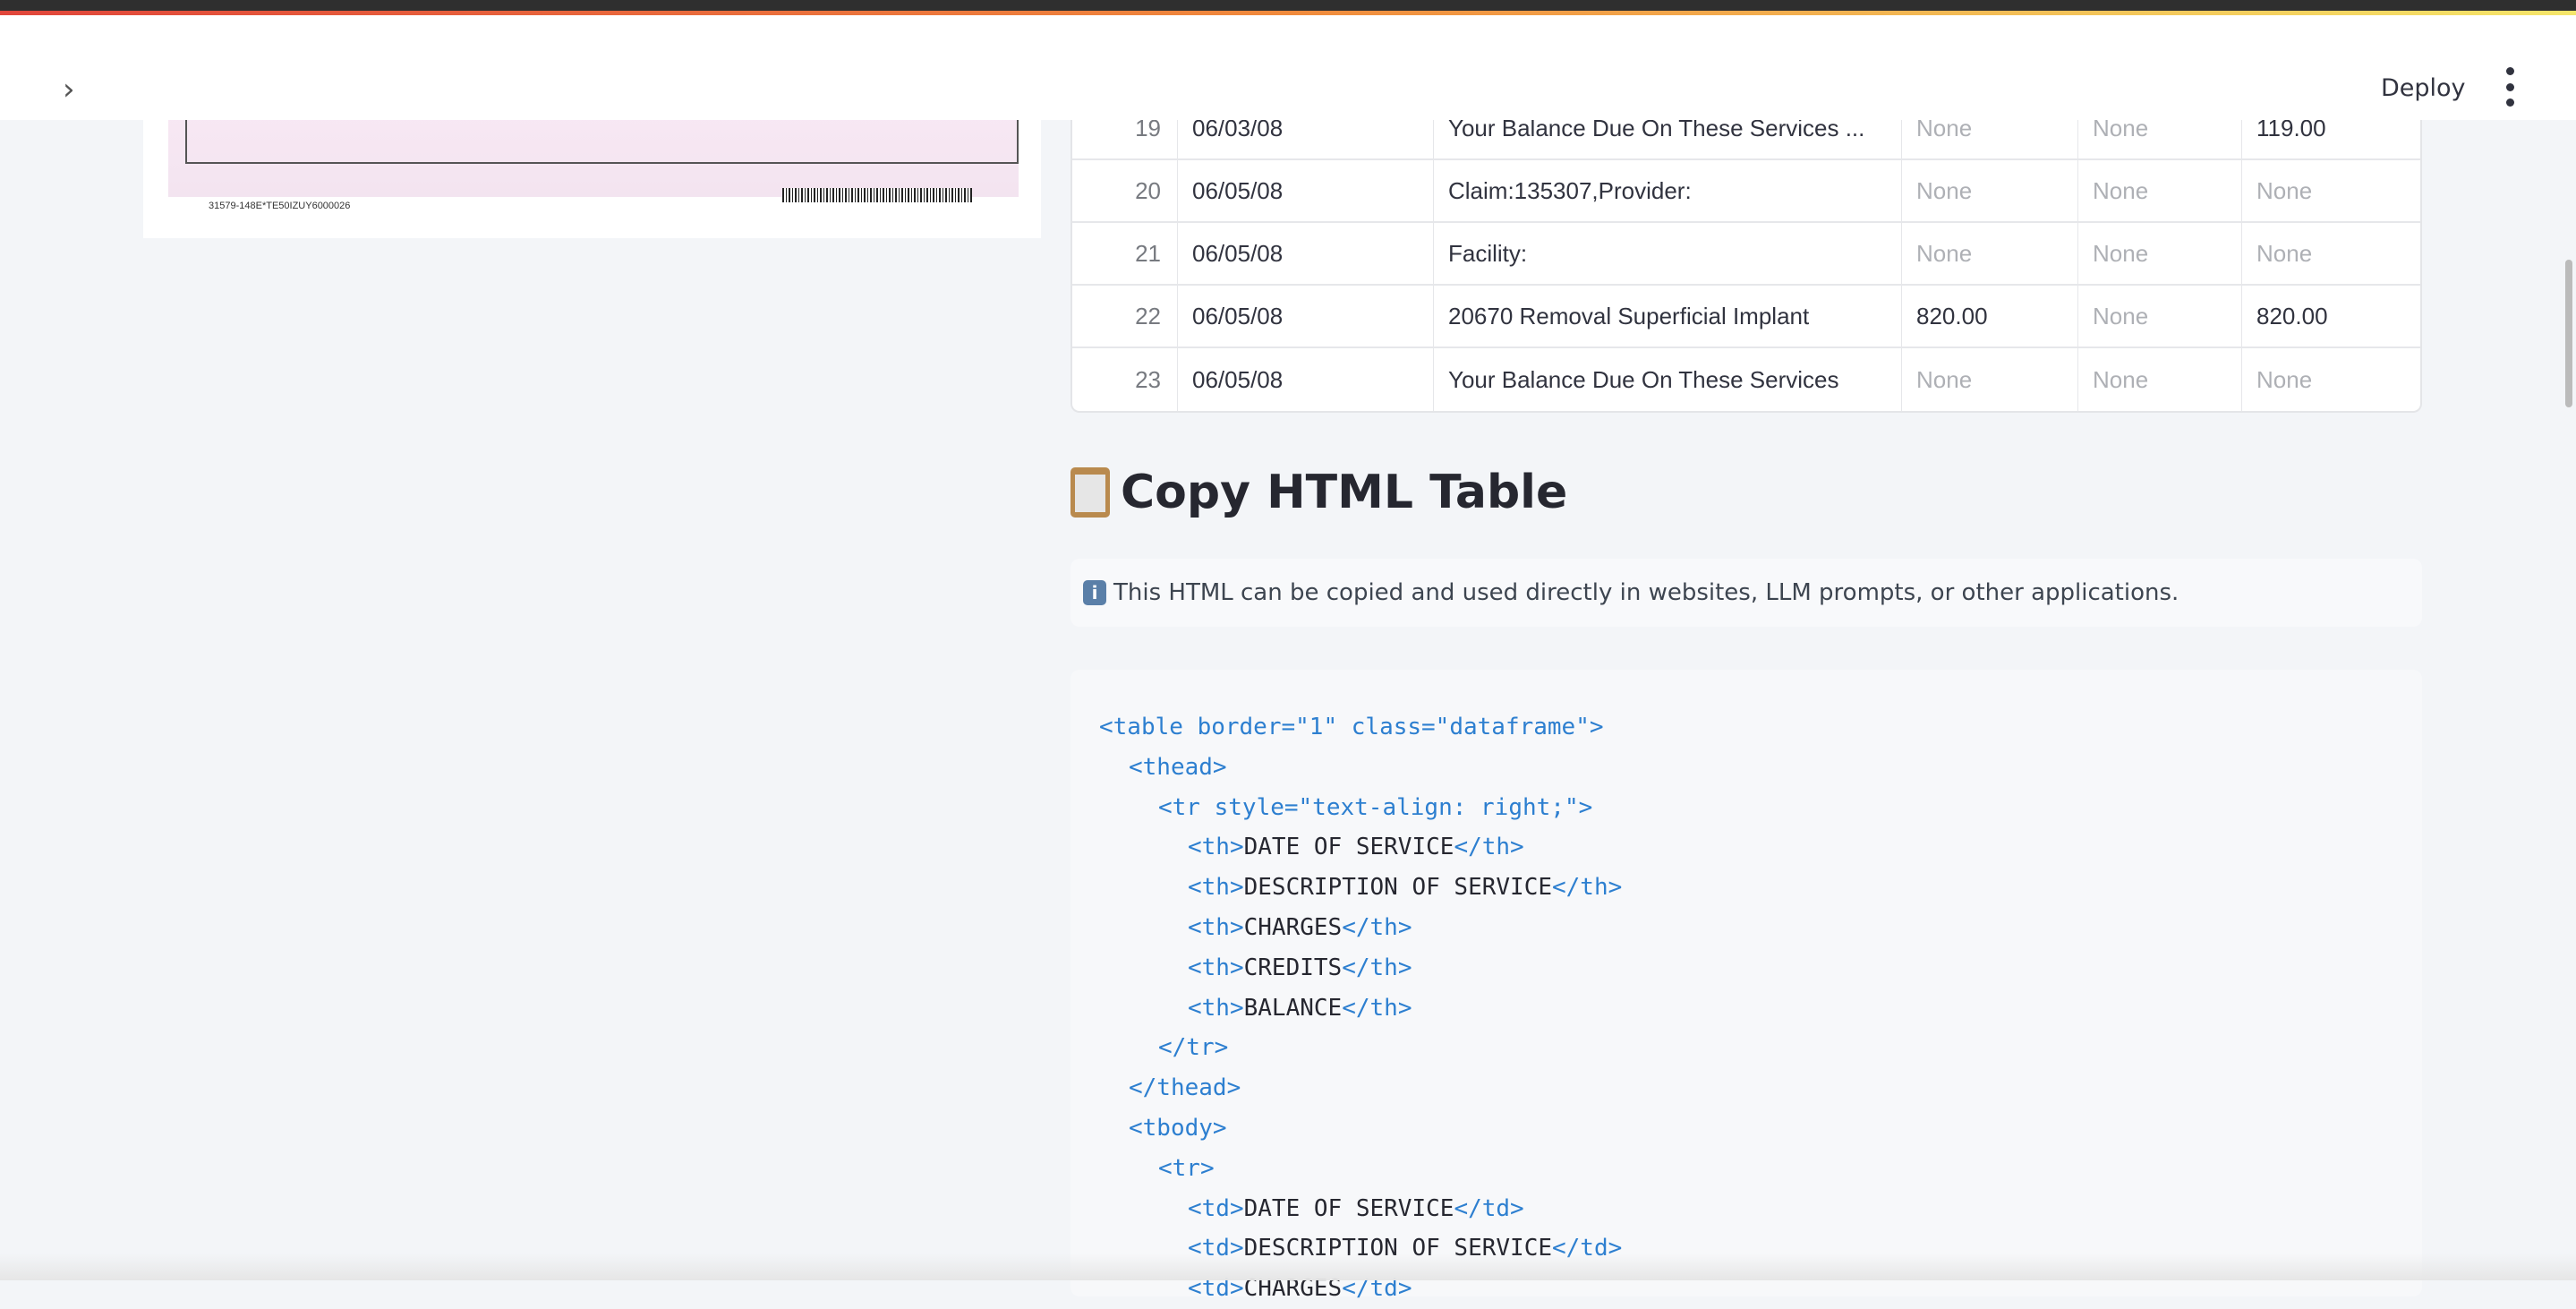 Image resolution: width=2576 pixels, height=1309 pixels. Describe the element at coordinates (1216, 1208) in the screenshot. I see `code-tag: <td>` at that location.